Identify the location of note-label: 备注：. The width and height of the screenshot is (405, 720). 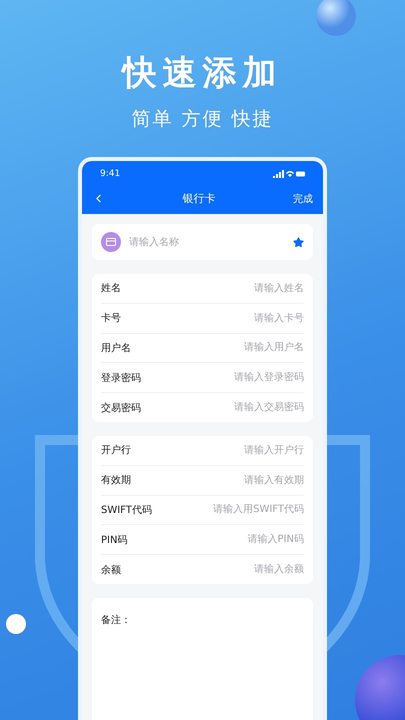
(116, 620).